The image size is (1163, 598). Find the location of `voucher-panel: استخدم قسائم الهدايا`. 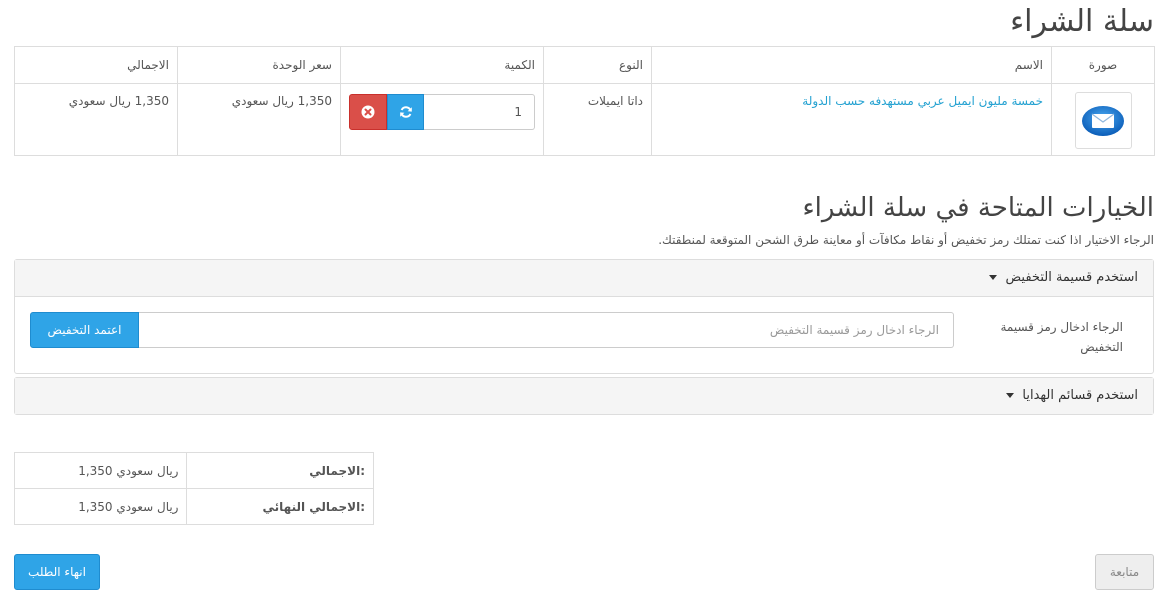

voucher-panel: استخدم قسائم الهدايا is located at coordinates (584, 396).